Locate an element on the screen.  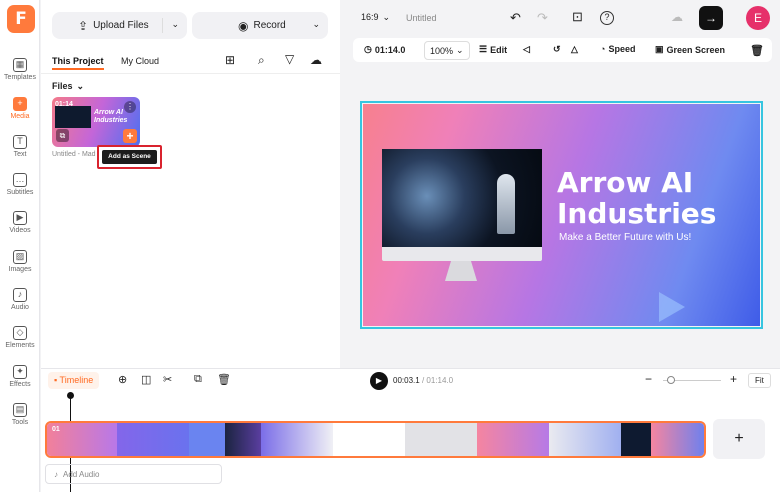
fit-button: Fit is located at coordinates (759, 380).